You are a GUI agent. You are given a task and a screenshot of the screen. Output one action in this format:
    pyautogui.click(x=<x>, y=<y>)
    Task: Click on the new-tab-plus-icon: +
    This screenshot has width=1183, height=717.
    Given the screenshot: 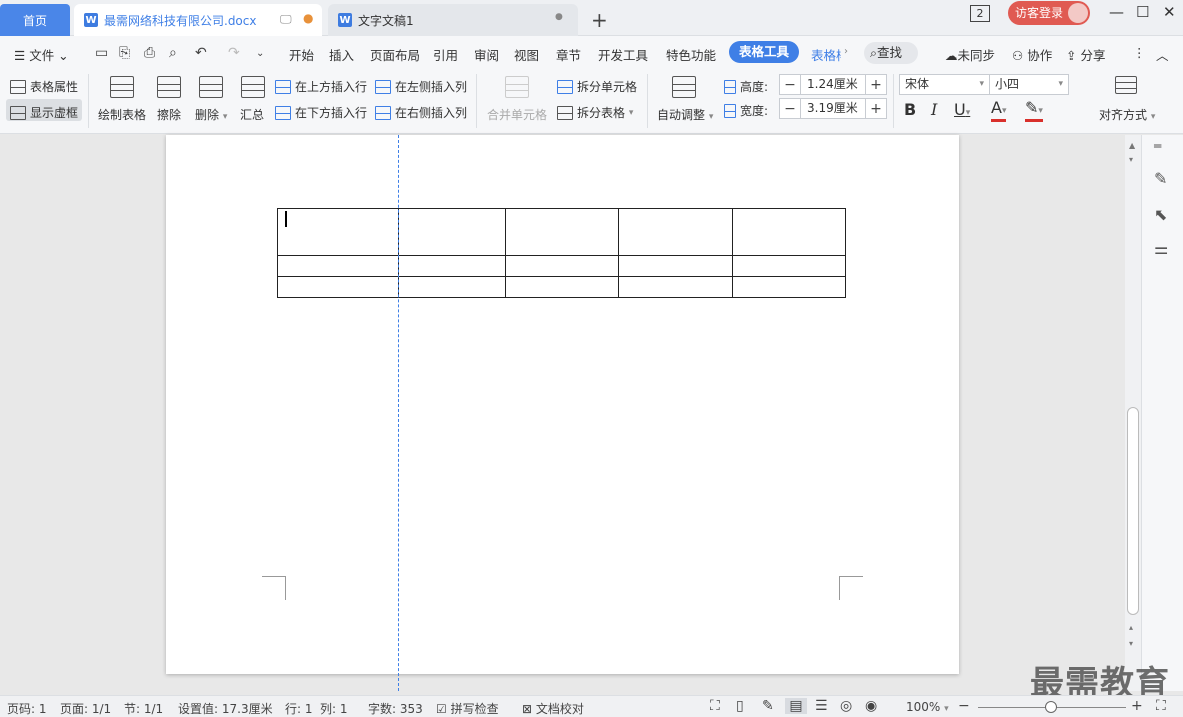 What is the action you would take?
    pyautogui.click(x=599, y=20)
    